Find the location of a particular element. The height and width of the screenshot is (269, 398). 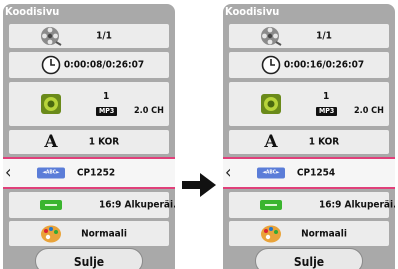

code-page-row: ‹ ◄ABC► CP1254 is located at coordinates (309, 173).